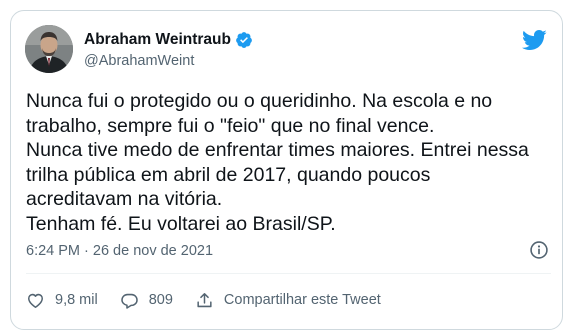  I want to click on info-icon, so click(539, 250).